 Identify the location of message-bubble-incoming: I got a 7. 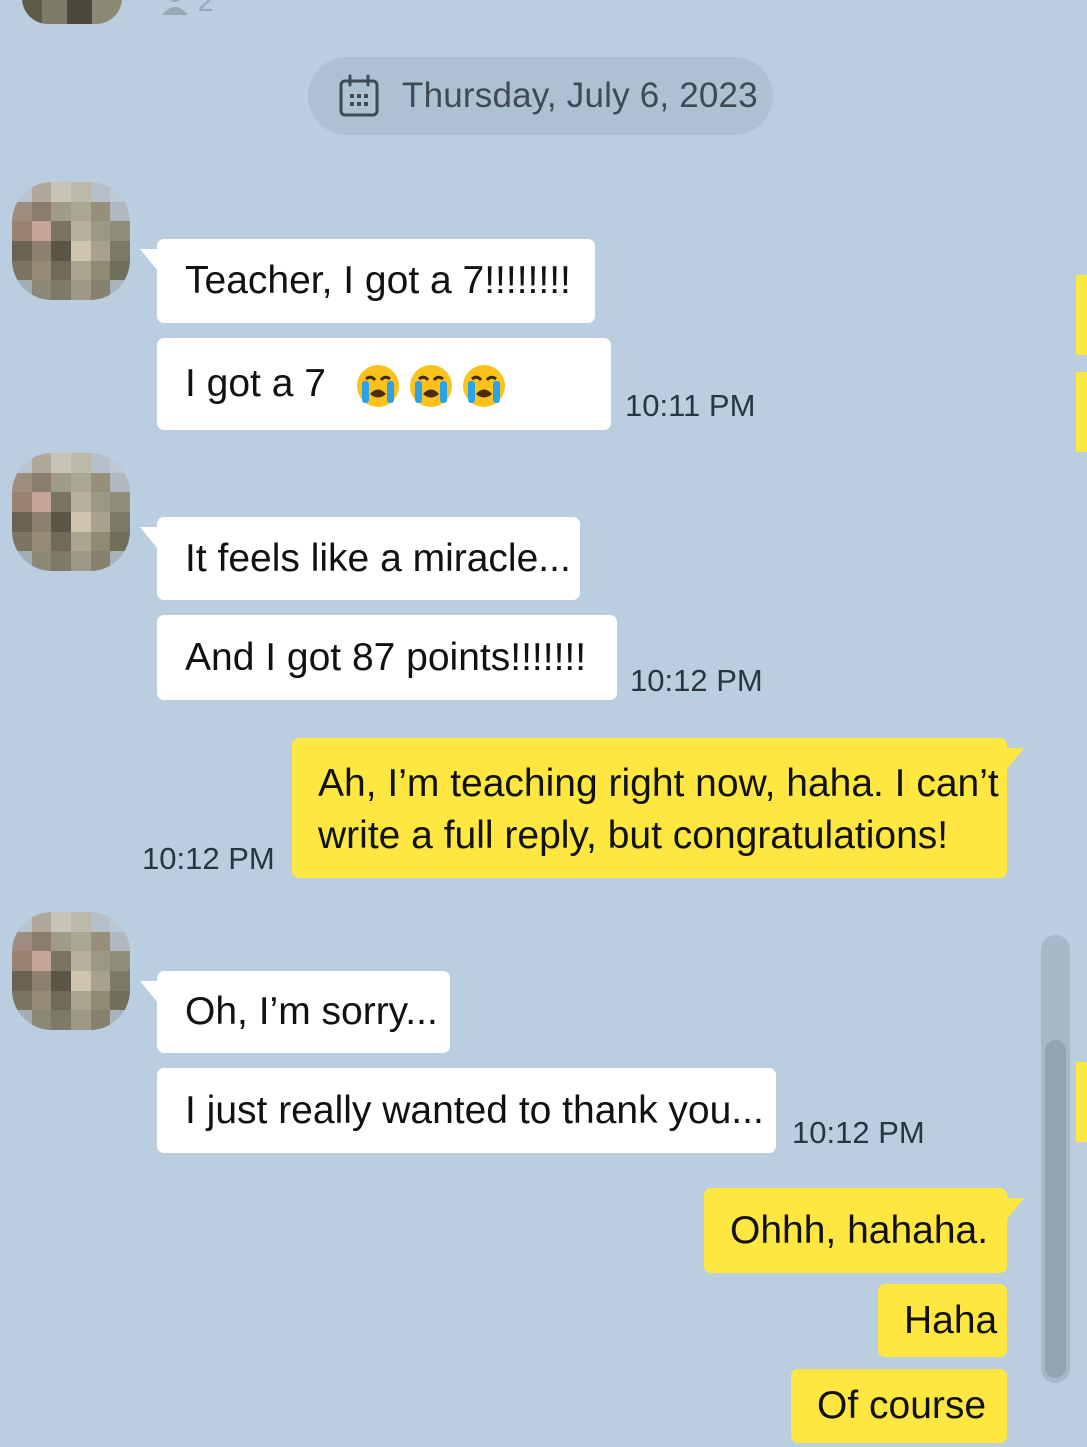
(384, 384).